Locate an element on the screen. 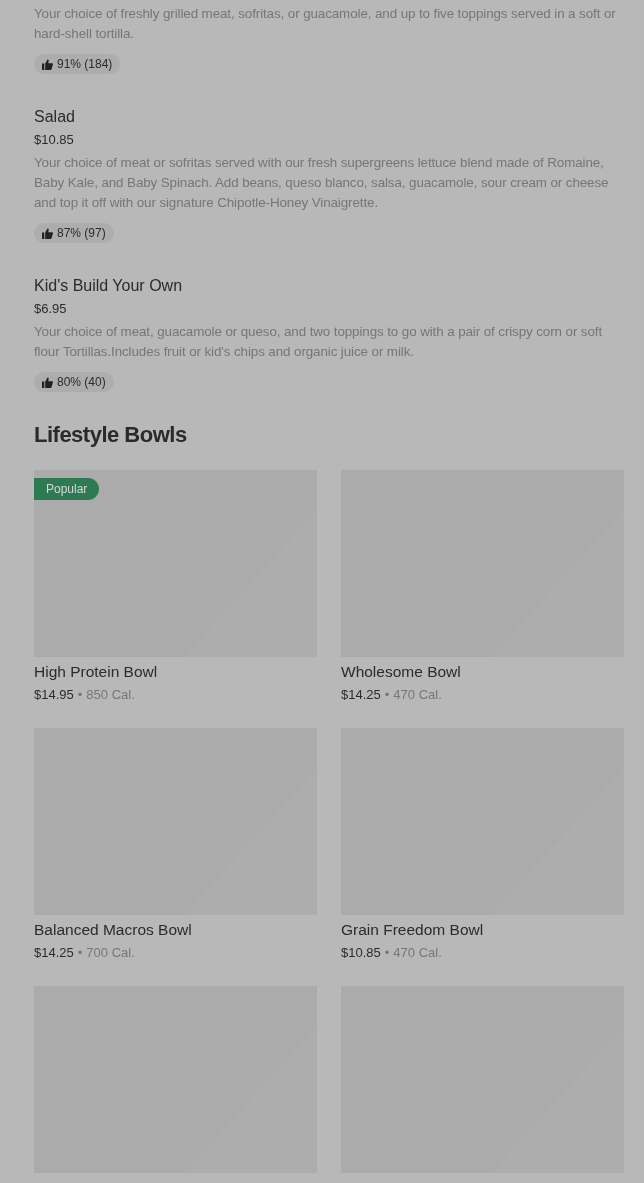  rating-text: 87% (97) is located at coordinates (81, 233).